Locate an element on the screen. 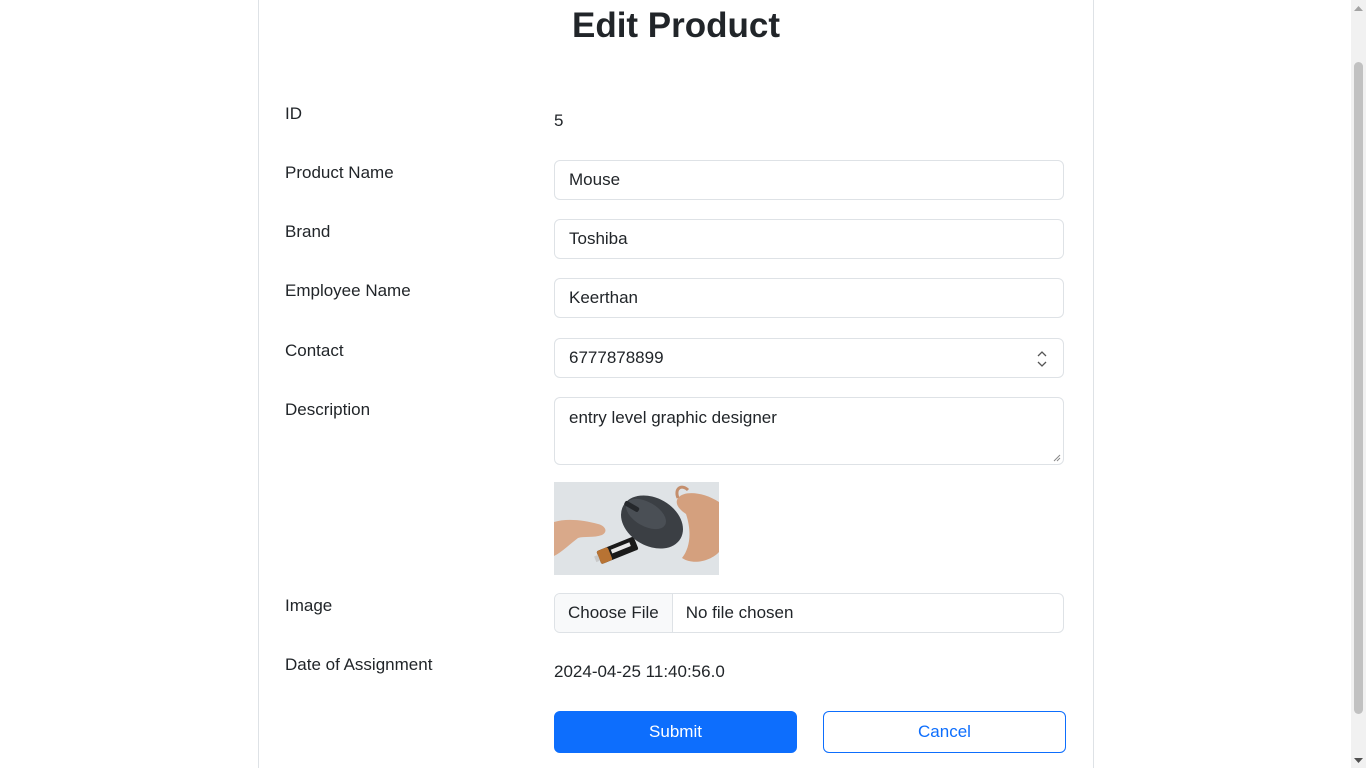 The width and height of the screenshot is (1366, 768). product-image-preview is located at coordinates (636, 528).